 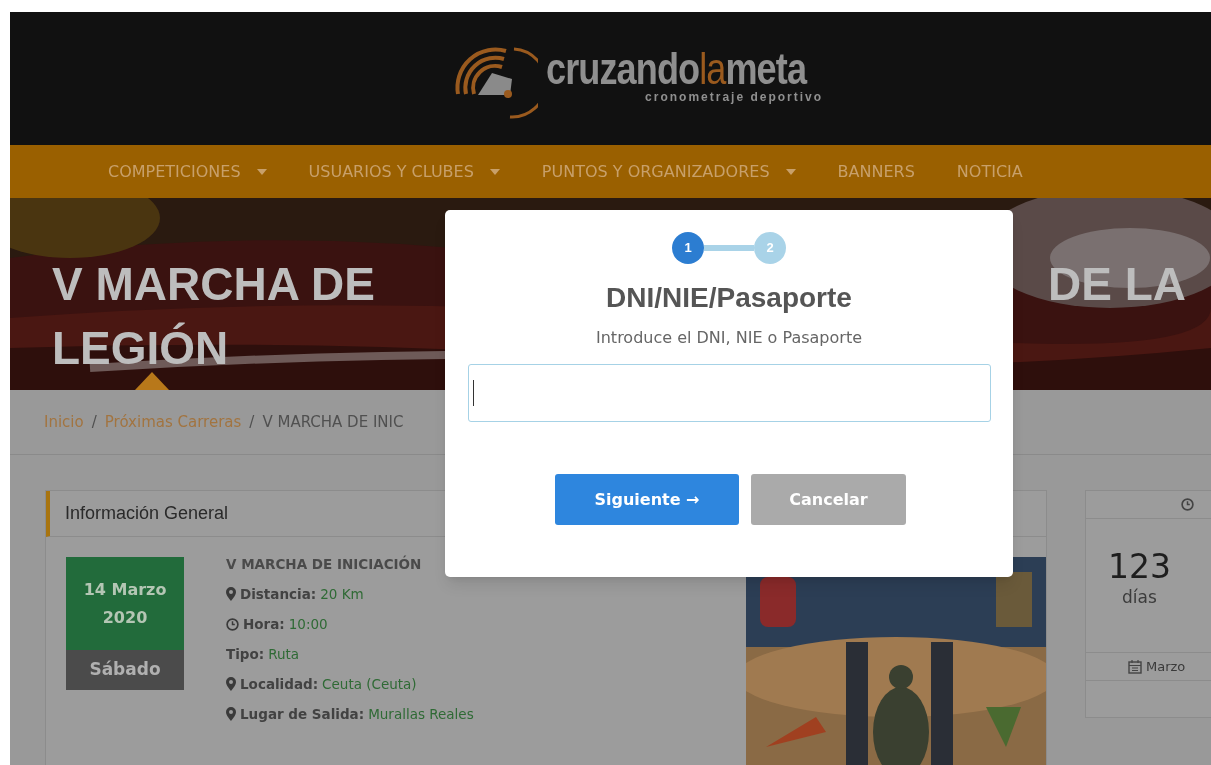 What do you see at coordinates (308, 624) in the screenshot?
I see `detail-value: 10:00` at bounding box center [308, 624].